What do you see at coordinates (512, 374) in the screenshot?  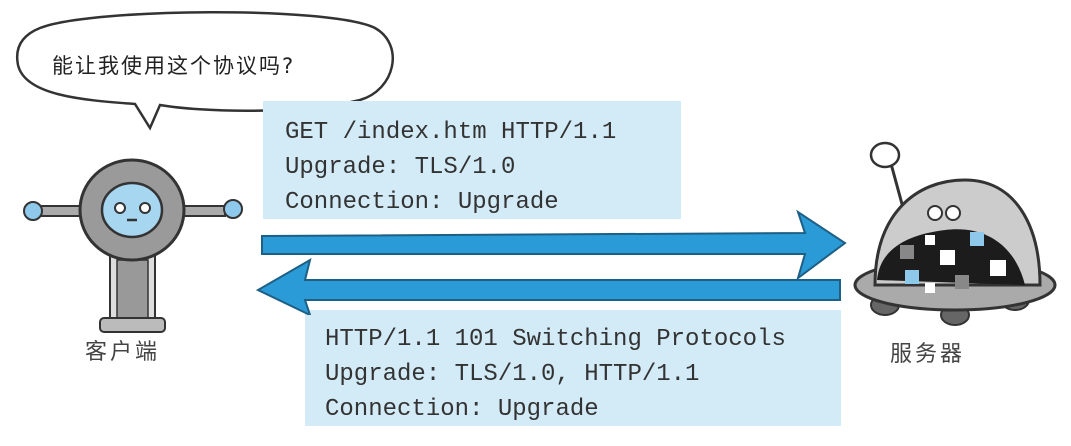 I see `response-header-upgrade: Upgrade: TLS/1.0, HTTP/1.1` at bounding box center [512, 374].